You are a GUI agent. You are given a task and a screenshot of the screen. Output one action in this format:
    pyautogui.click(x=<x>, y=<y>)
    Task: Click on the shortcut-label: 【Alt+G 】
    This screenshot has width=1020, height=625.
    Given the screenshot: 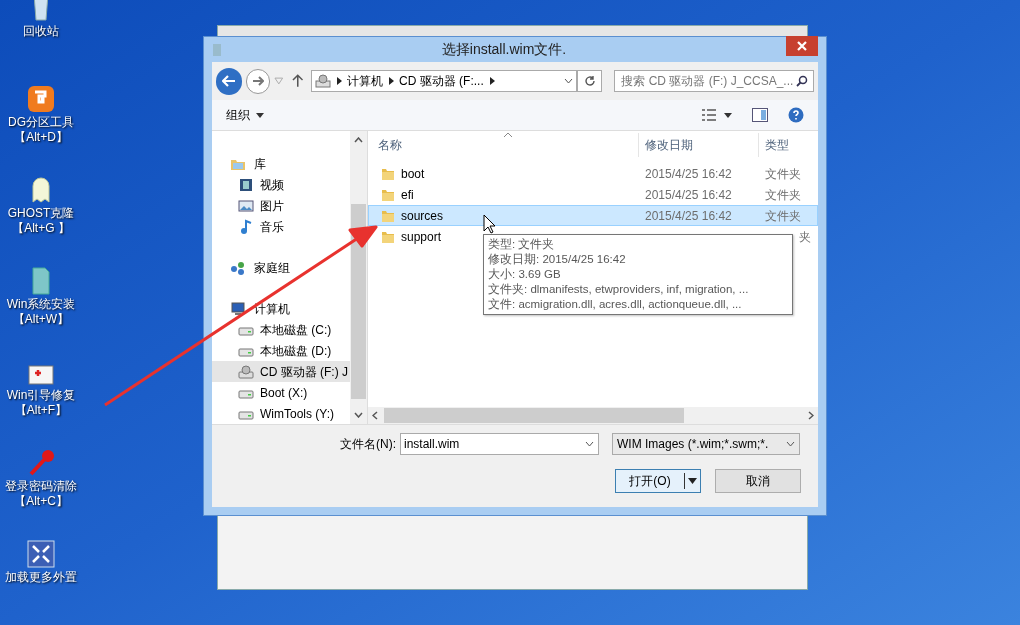 What is the action you would take?
    pyautogui.click(x=41, y=228)
    